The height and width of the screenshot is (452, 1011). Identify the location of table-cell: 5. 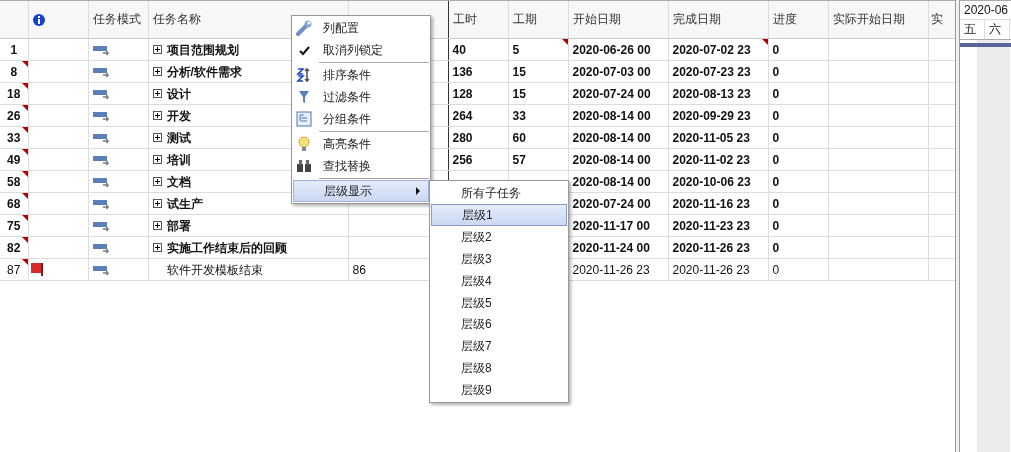
(516, 49).